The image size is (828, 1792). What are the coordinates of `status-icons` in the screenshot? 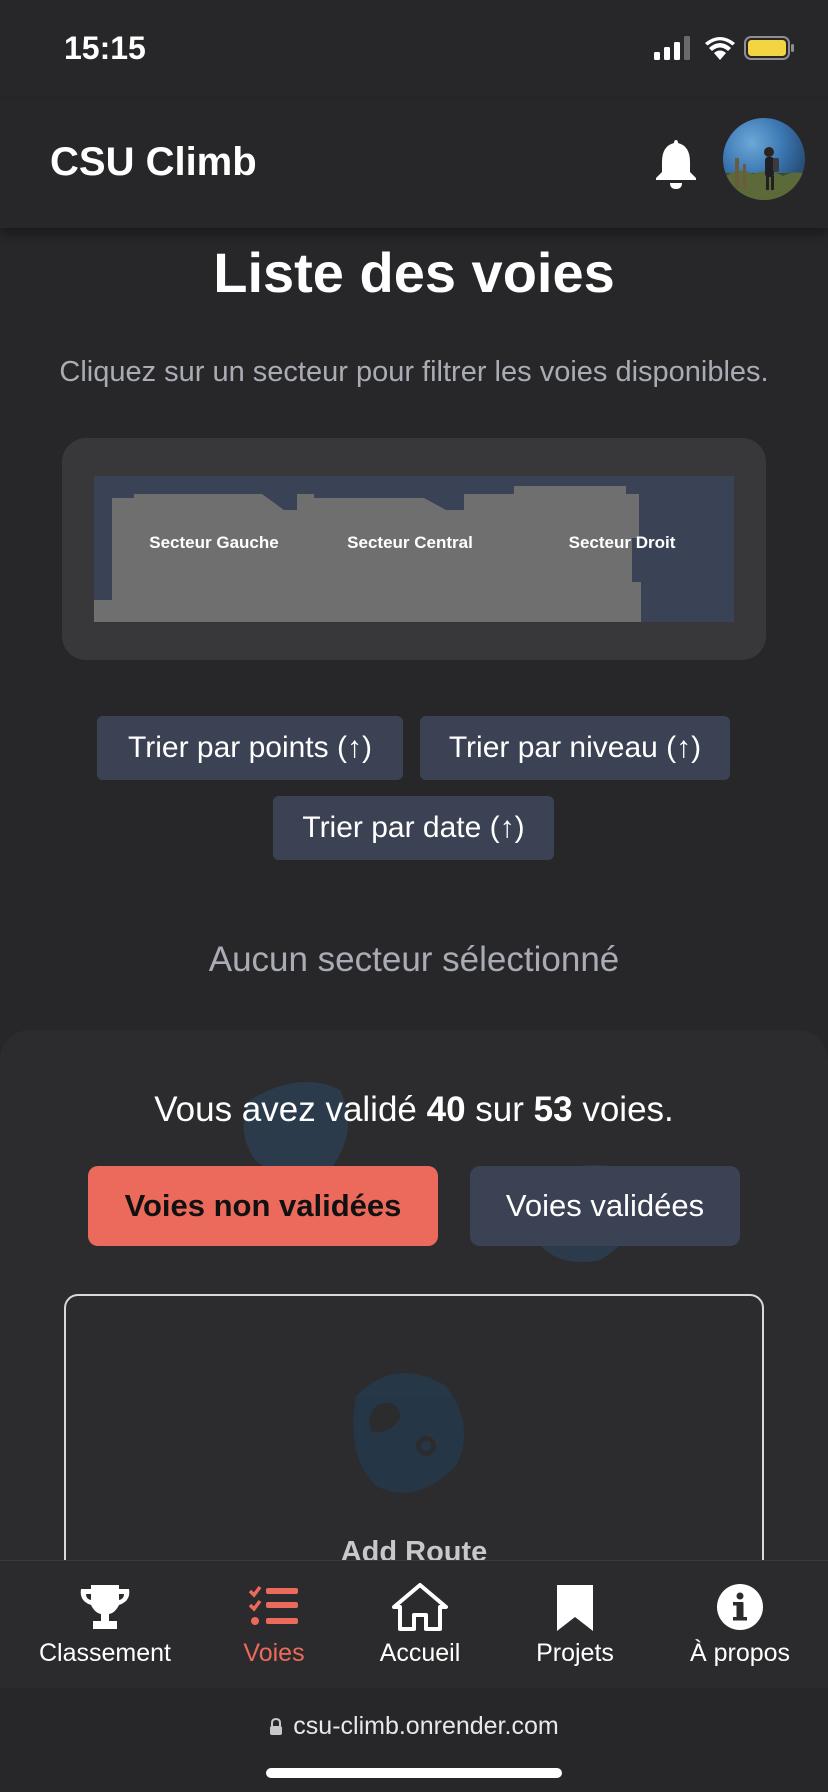 It's located at (724, 49).